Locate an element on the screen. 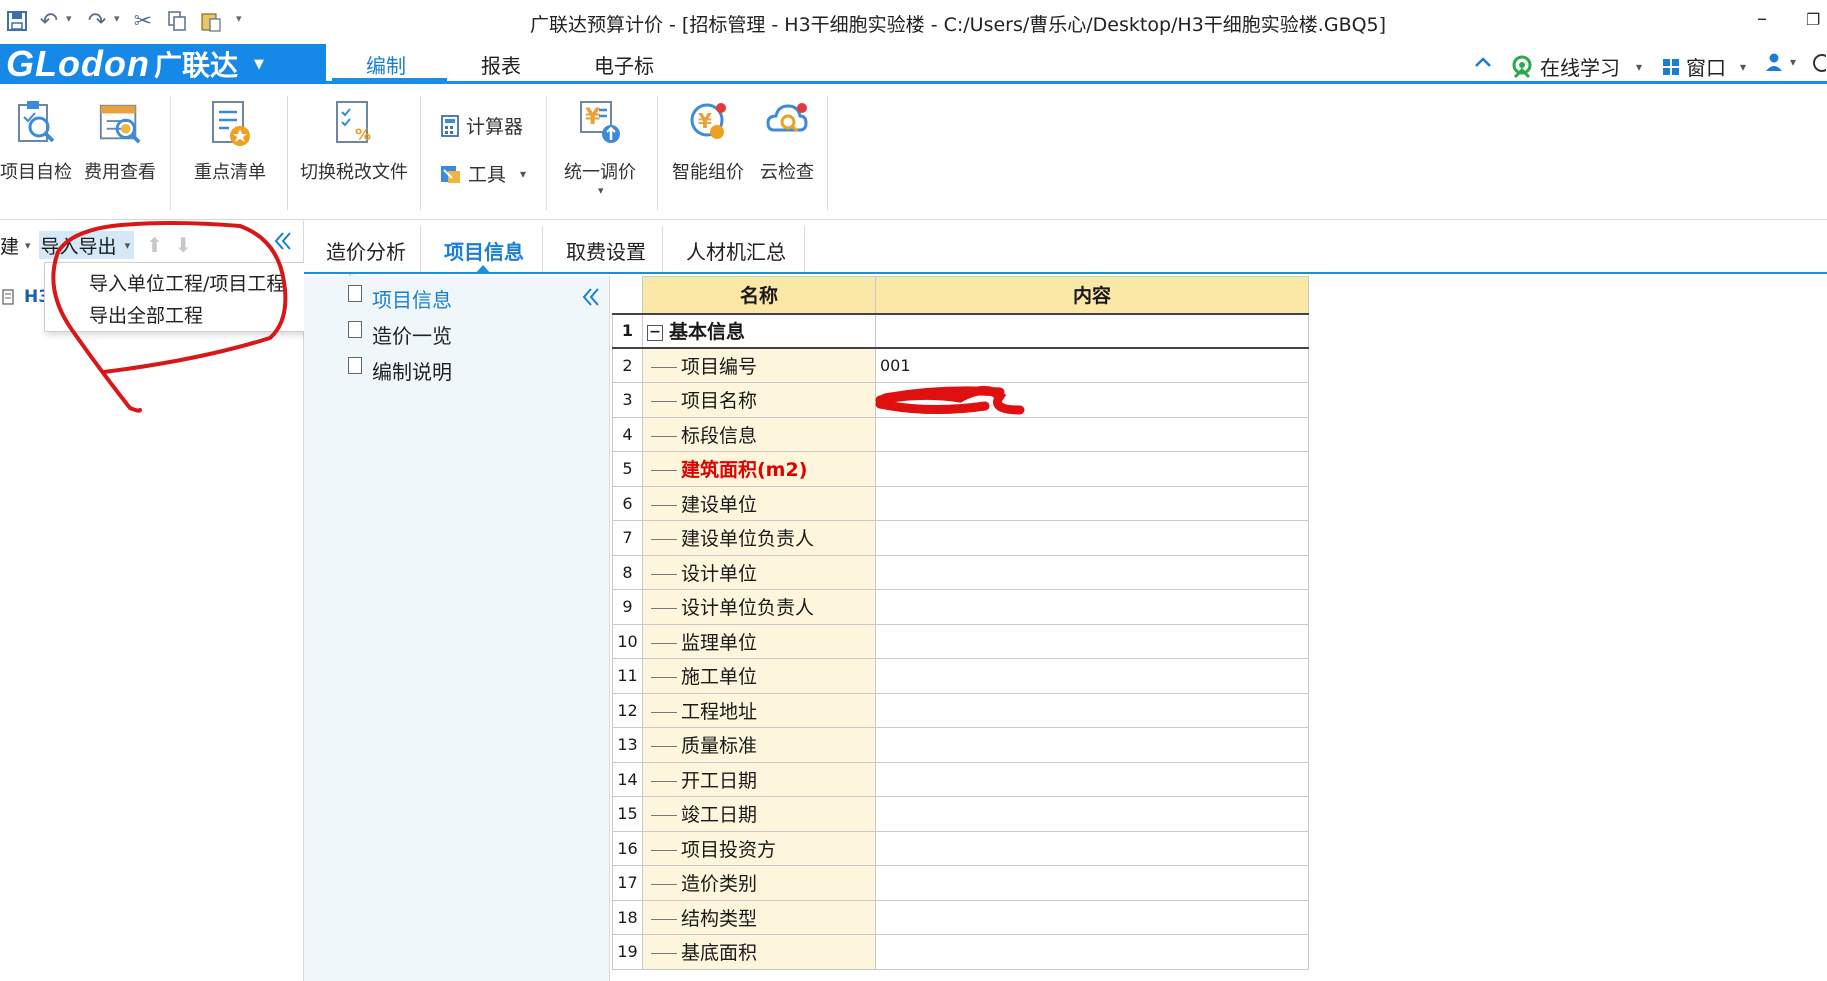 This screenshot has width=1827, height=981. smart-price-button: ¥ 智能组价 is located at coordinates (708, 141).